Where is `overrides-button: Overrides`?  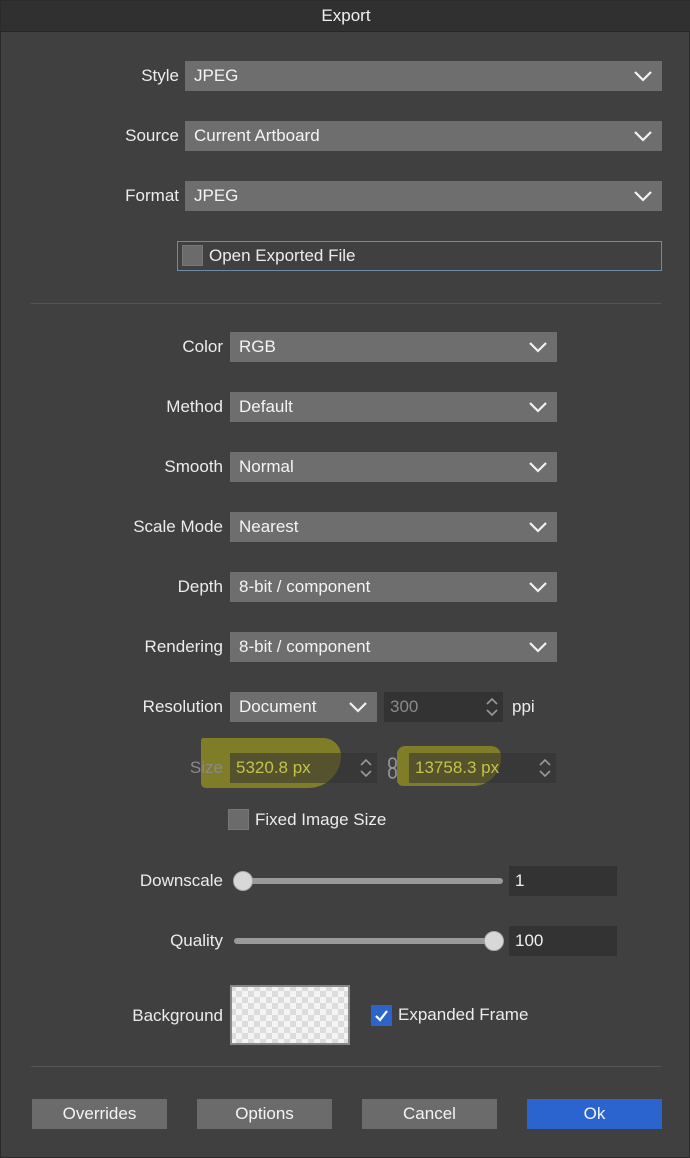
overrides-button: Overrides is located at coordinates (99, 1114).